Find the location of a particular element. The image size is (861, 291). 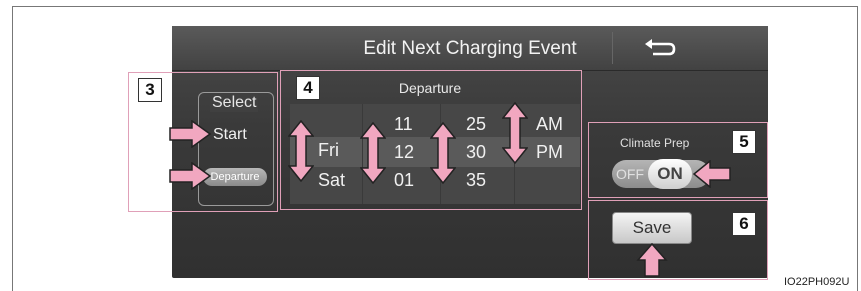

callout-number: 3 is located at coordinates (150, 90).